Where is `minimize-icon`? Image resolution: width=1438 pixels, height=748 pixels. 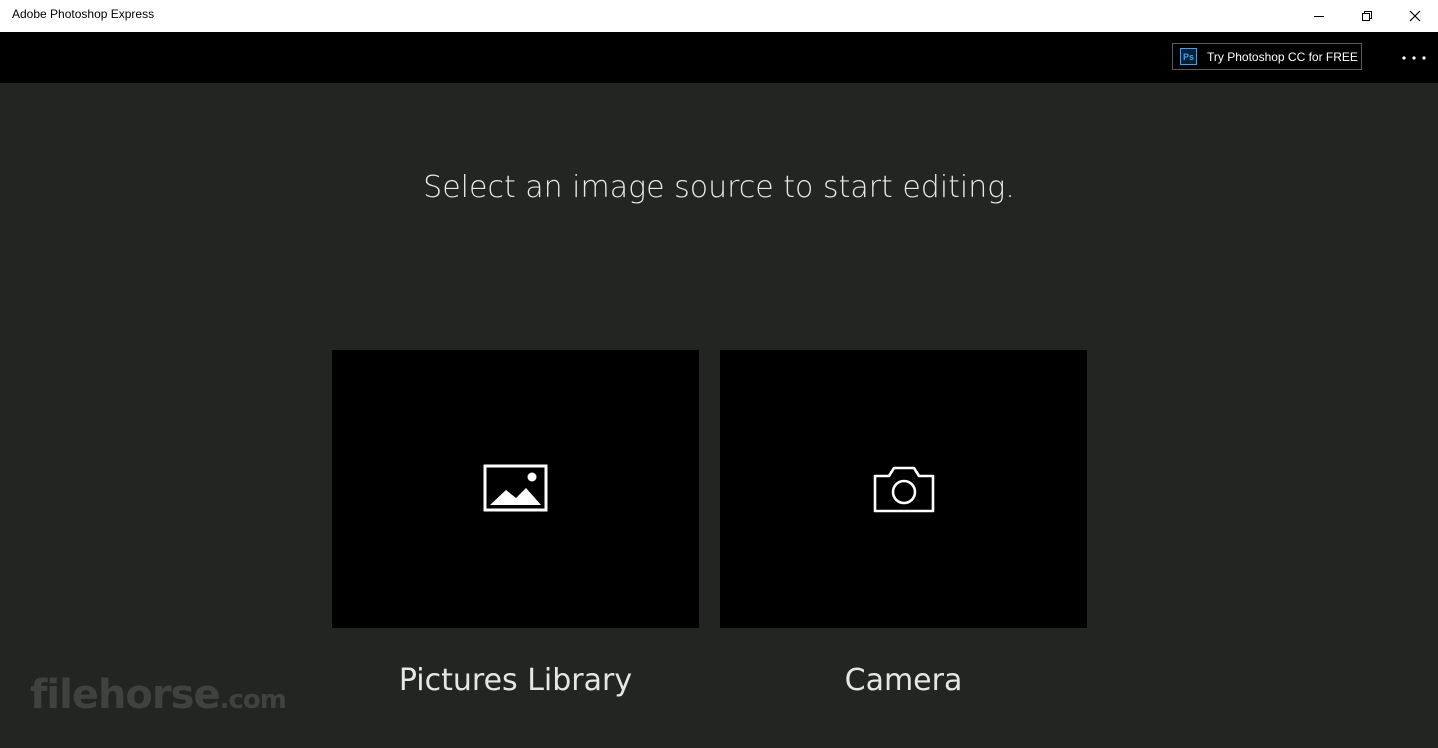
minimize-icon is located at coordinates (1319, 16).